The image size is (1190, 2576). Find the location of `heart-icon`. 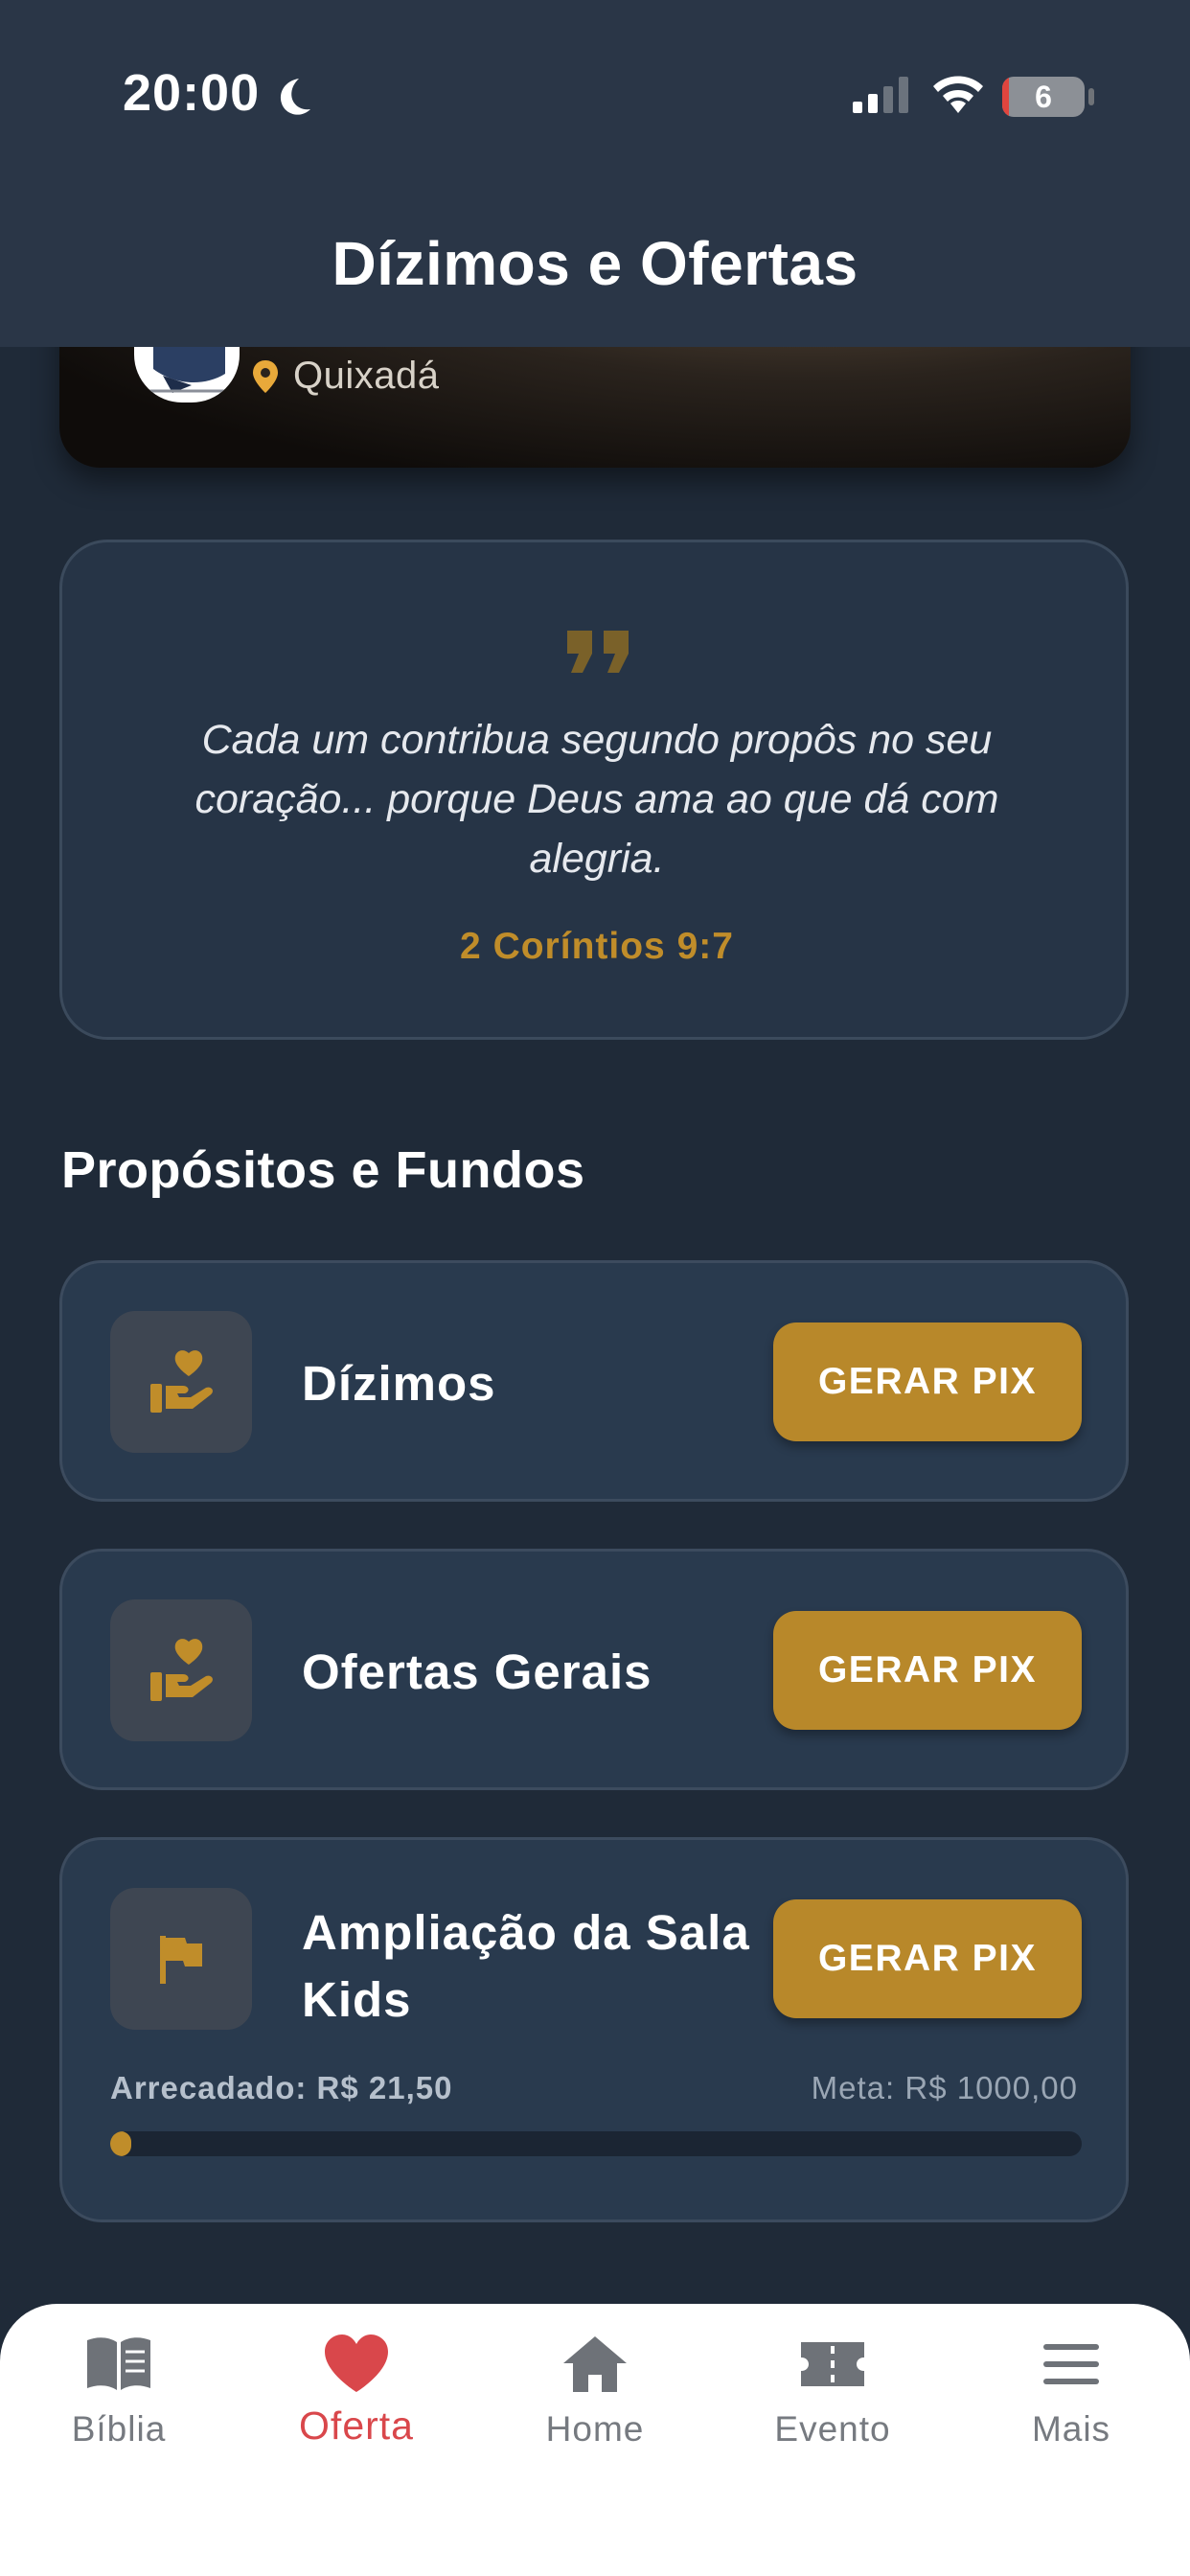

heart-icon is located at coordinates (357, 2363).